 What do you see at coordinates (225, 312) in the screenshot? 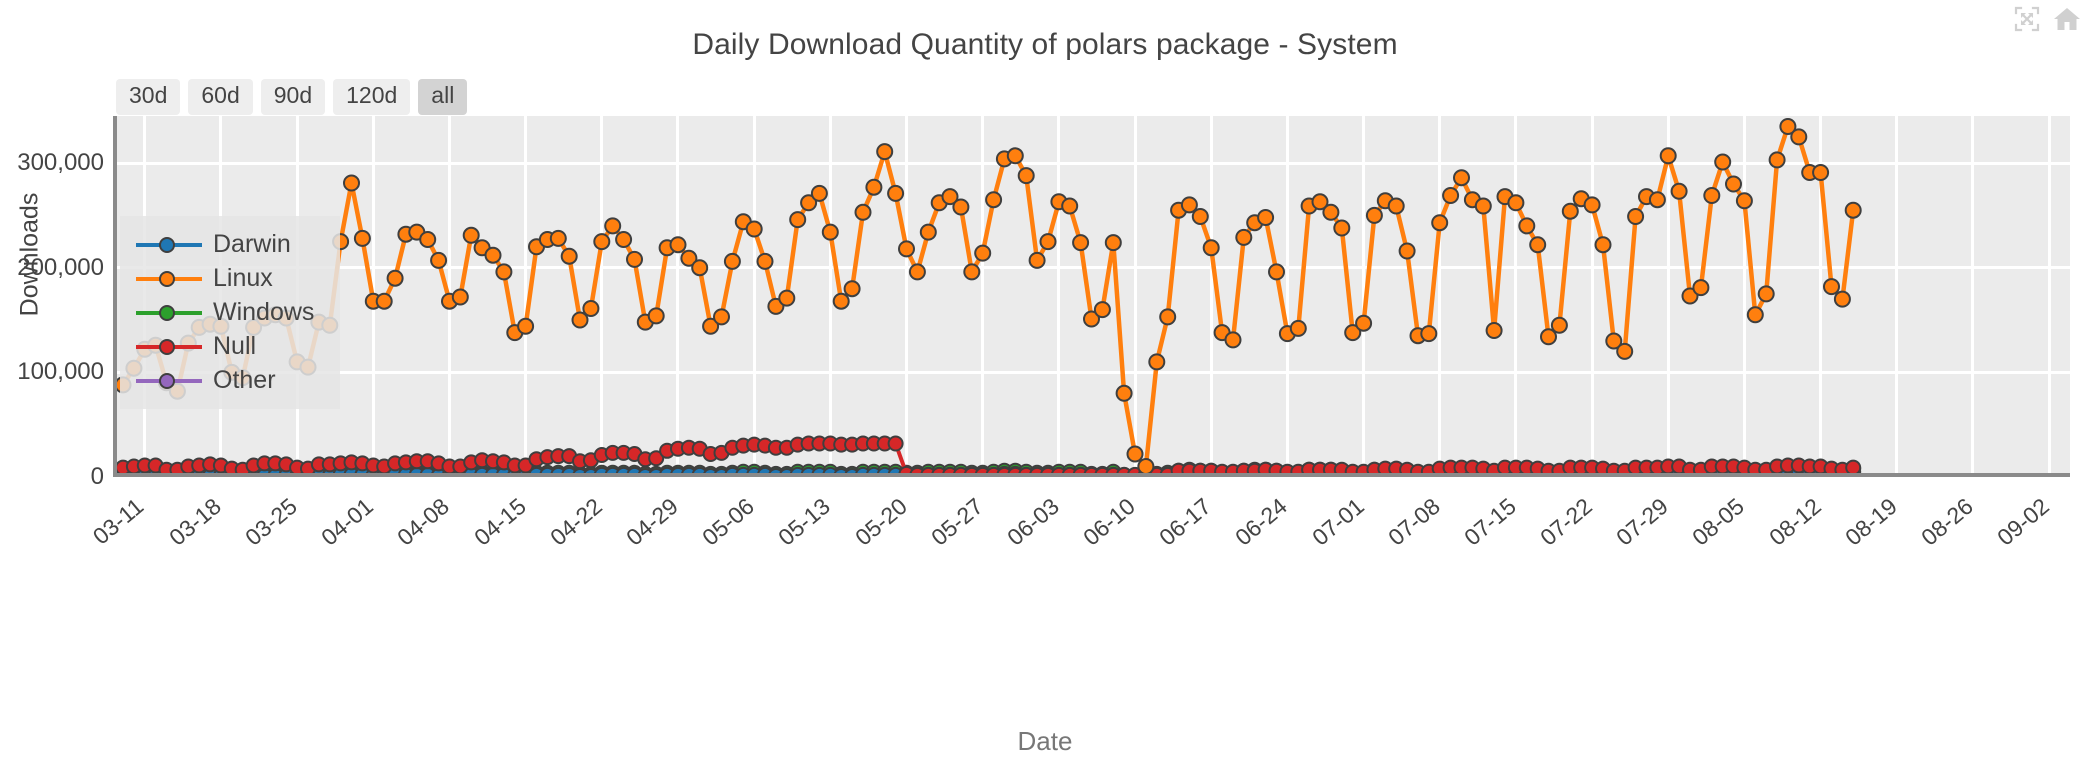
I see `legend-item-windows: Windows` at bounding box center [225, 312].